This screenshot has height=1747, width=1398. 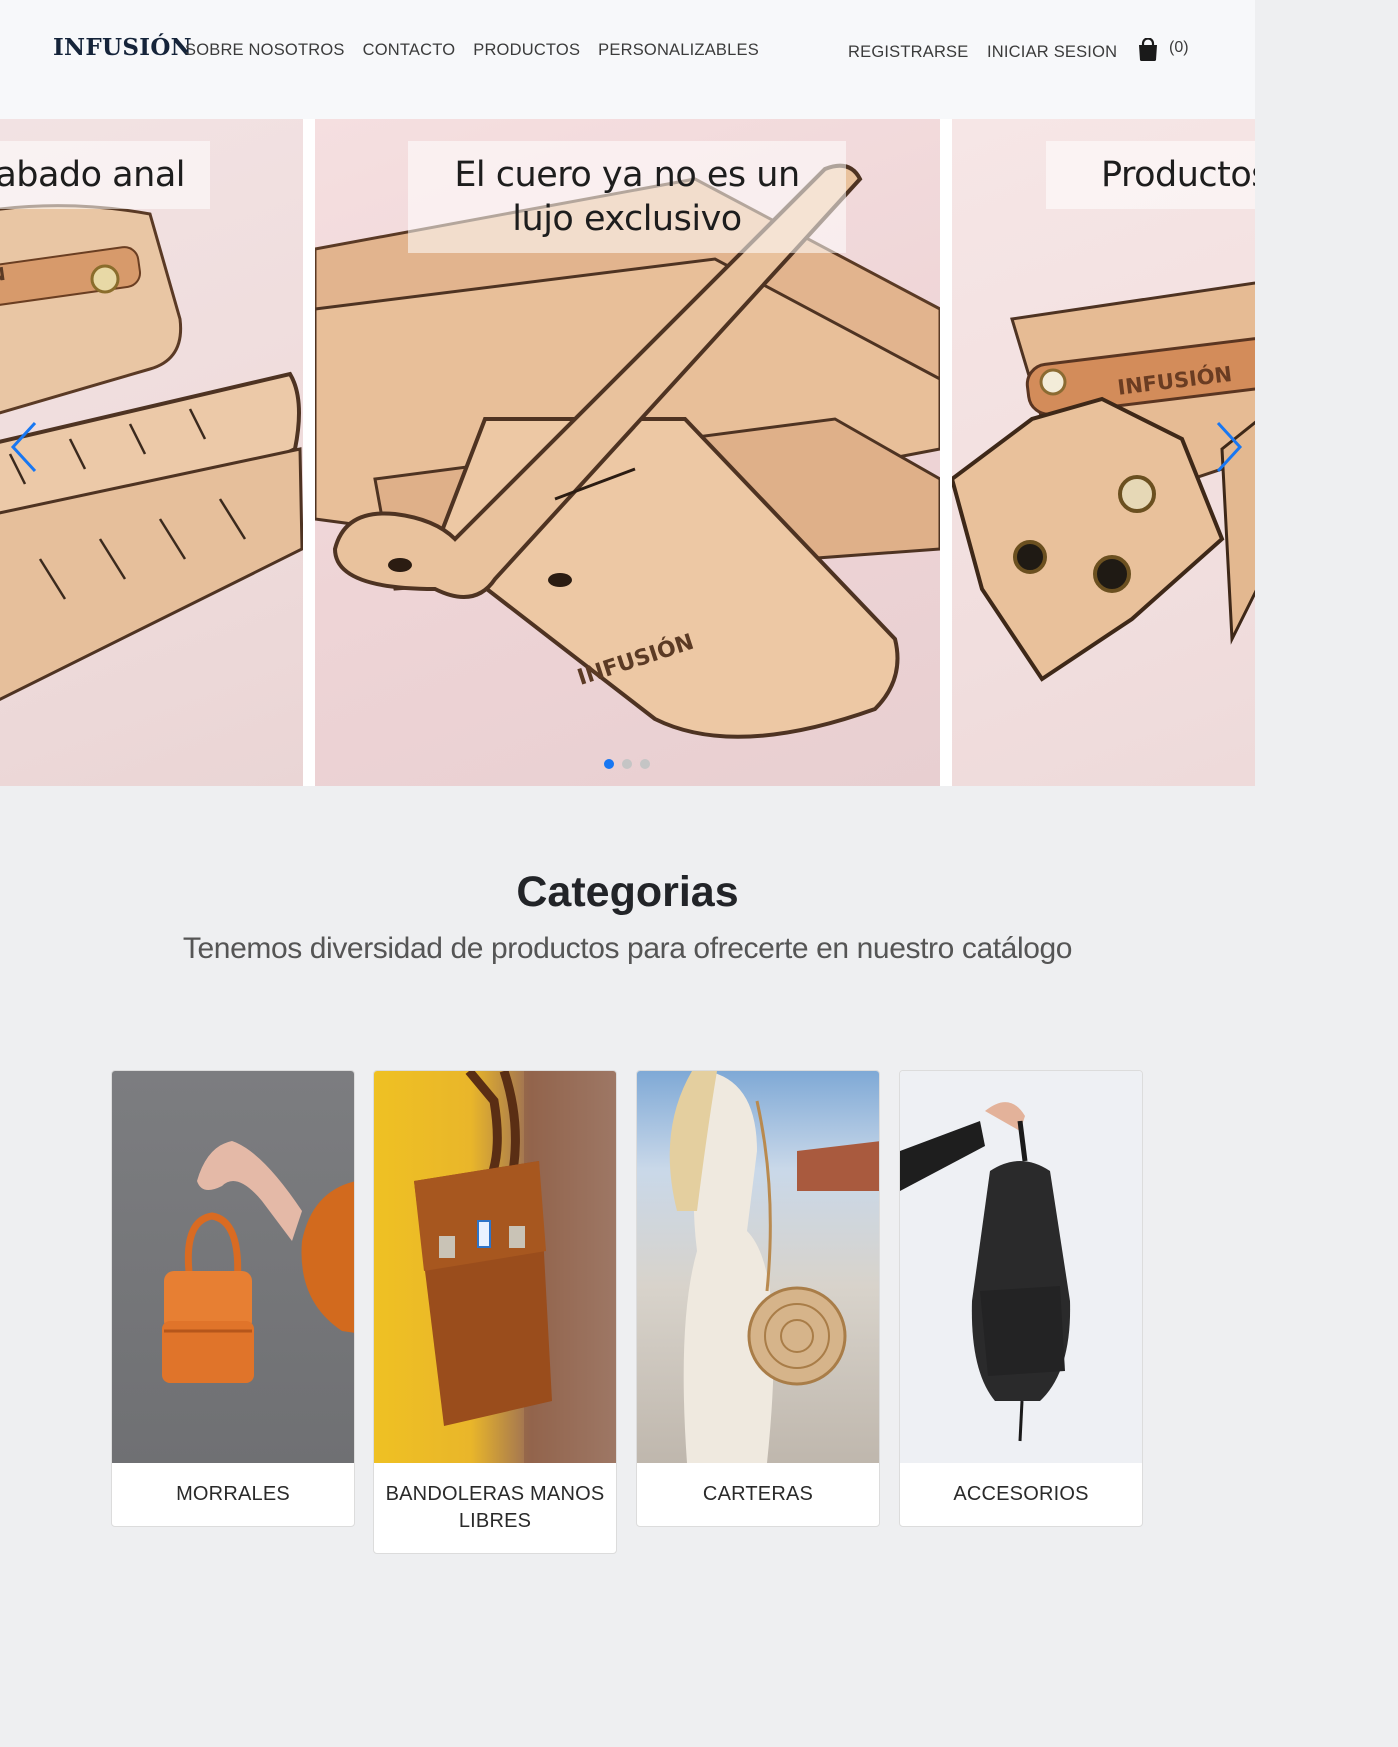 What do you see at coordinates (627, 197) in the screenshot?
I see `slide-caption: El cuero ya no es un lujo exclusivo` at bounding box center [627, 197].